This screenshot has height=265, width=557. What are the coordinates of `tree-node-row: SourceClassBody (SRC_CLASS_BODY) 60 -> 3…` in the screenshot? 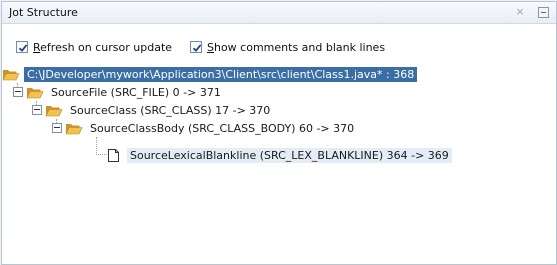 It's located at (204, 128).